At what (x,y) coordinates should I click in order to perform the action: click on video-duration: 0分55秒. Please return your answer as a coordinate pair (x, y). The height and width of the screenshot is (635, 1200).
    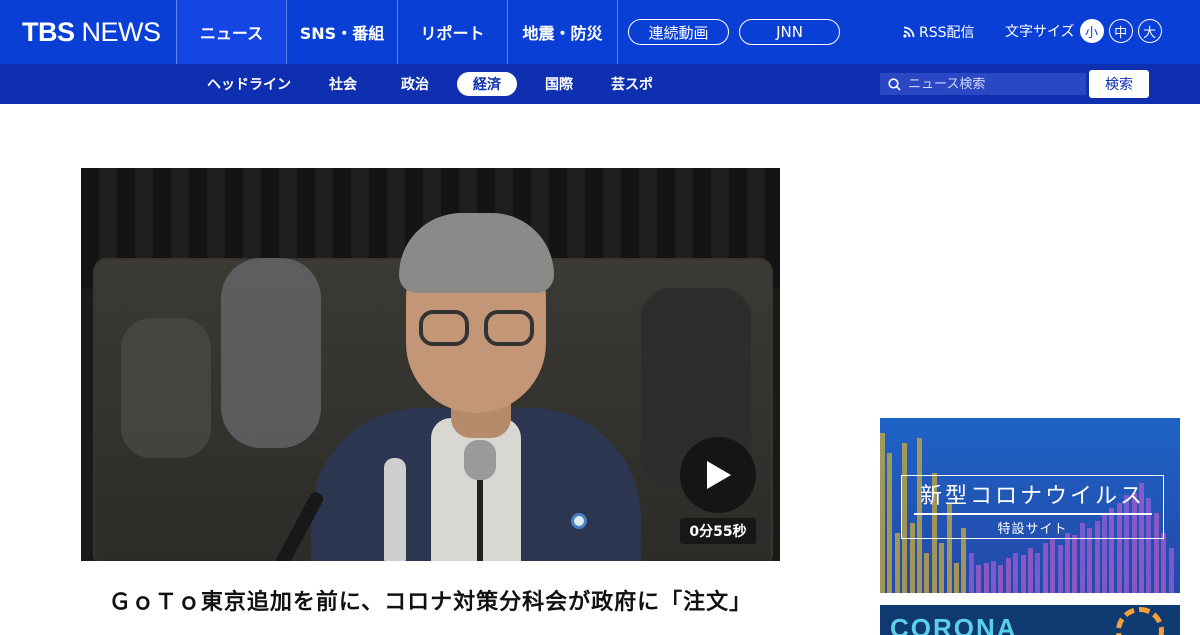
    Looking at the image, I should click on (718, 531).